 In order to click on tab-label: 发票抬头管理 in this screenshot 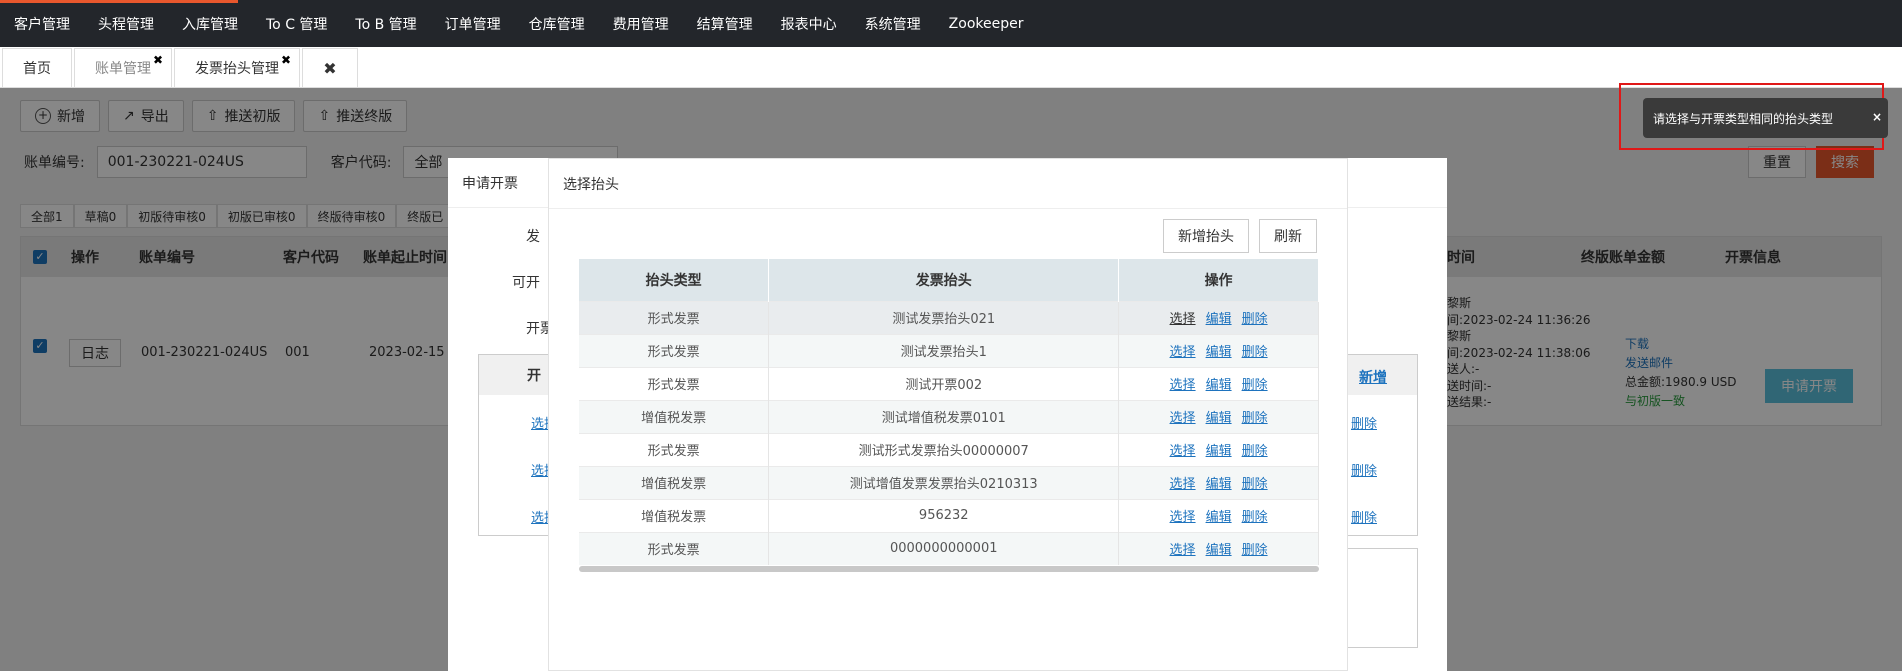, I will do `click(237, 69)`.